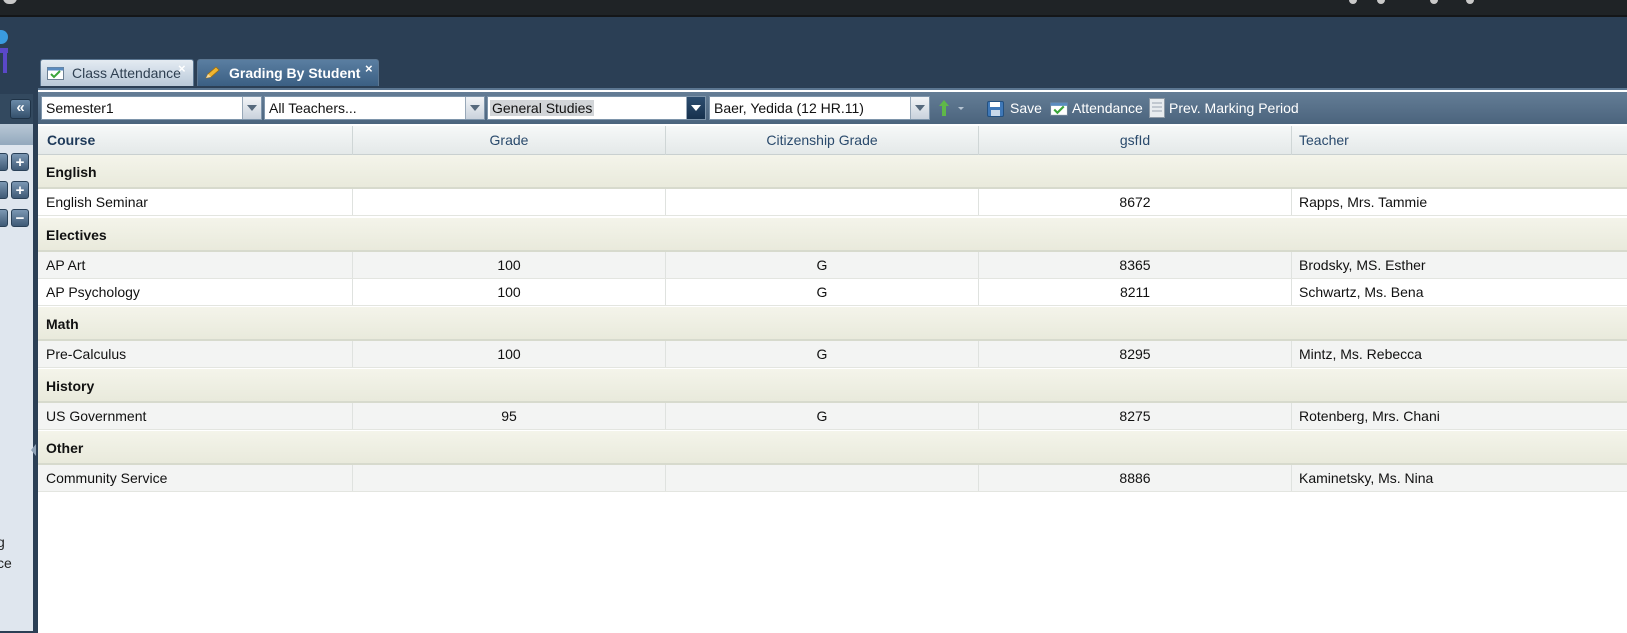 This screenshot has height=633, width=1627. Describe the element at coordinates (71, 172) in the screenshot. I see `group-title: English` at that location.